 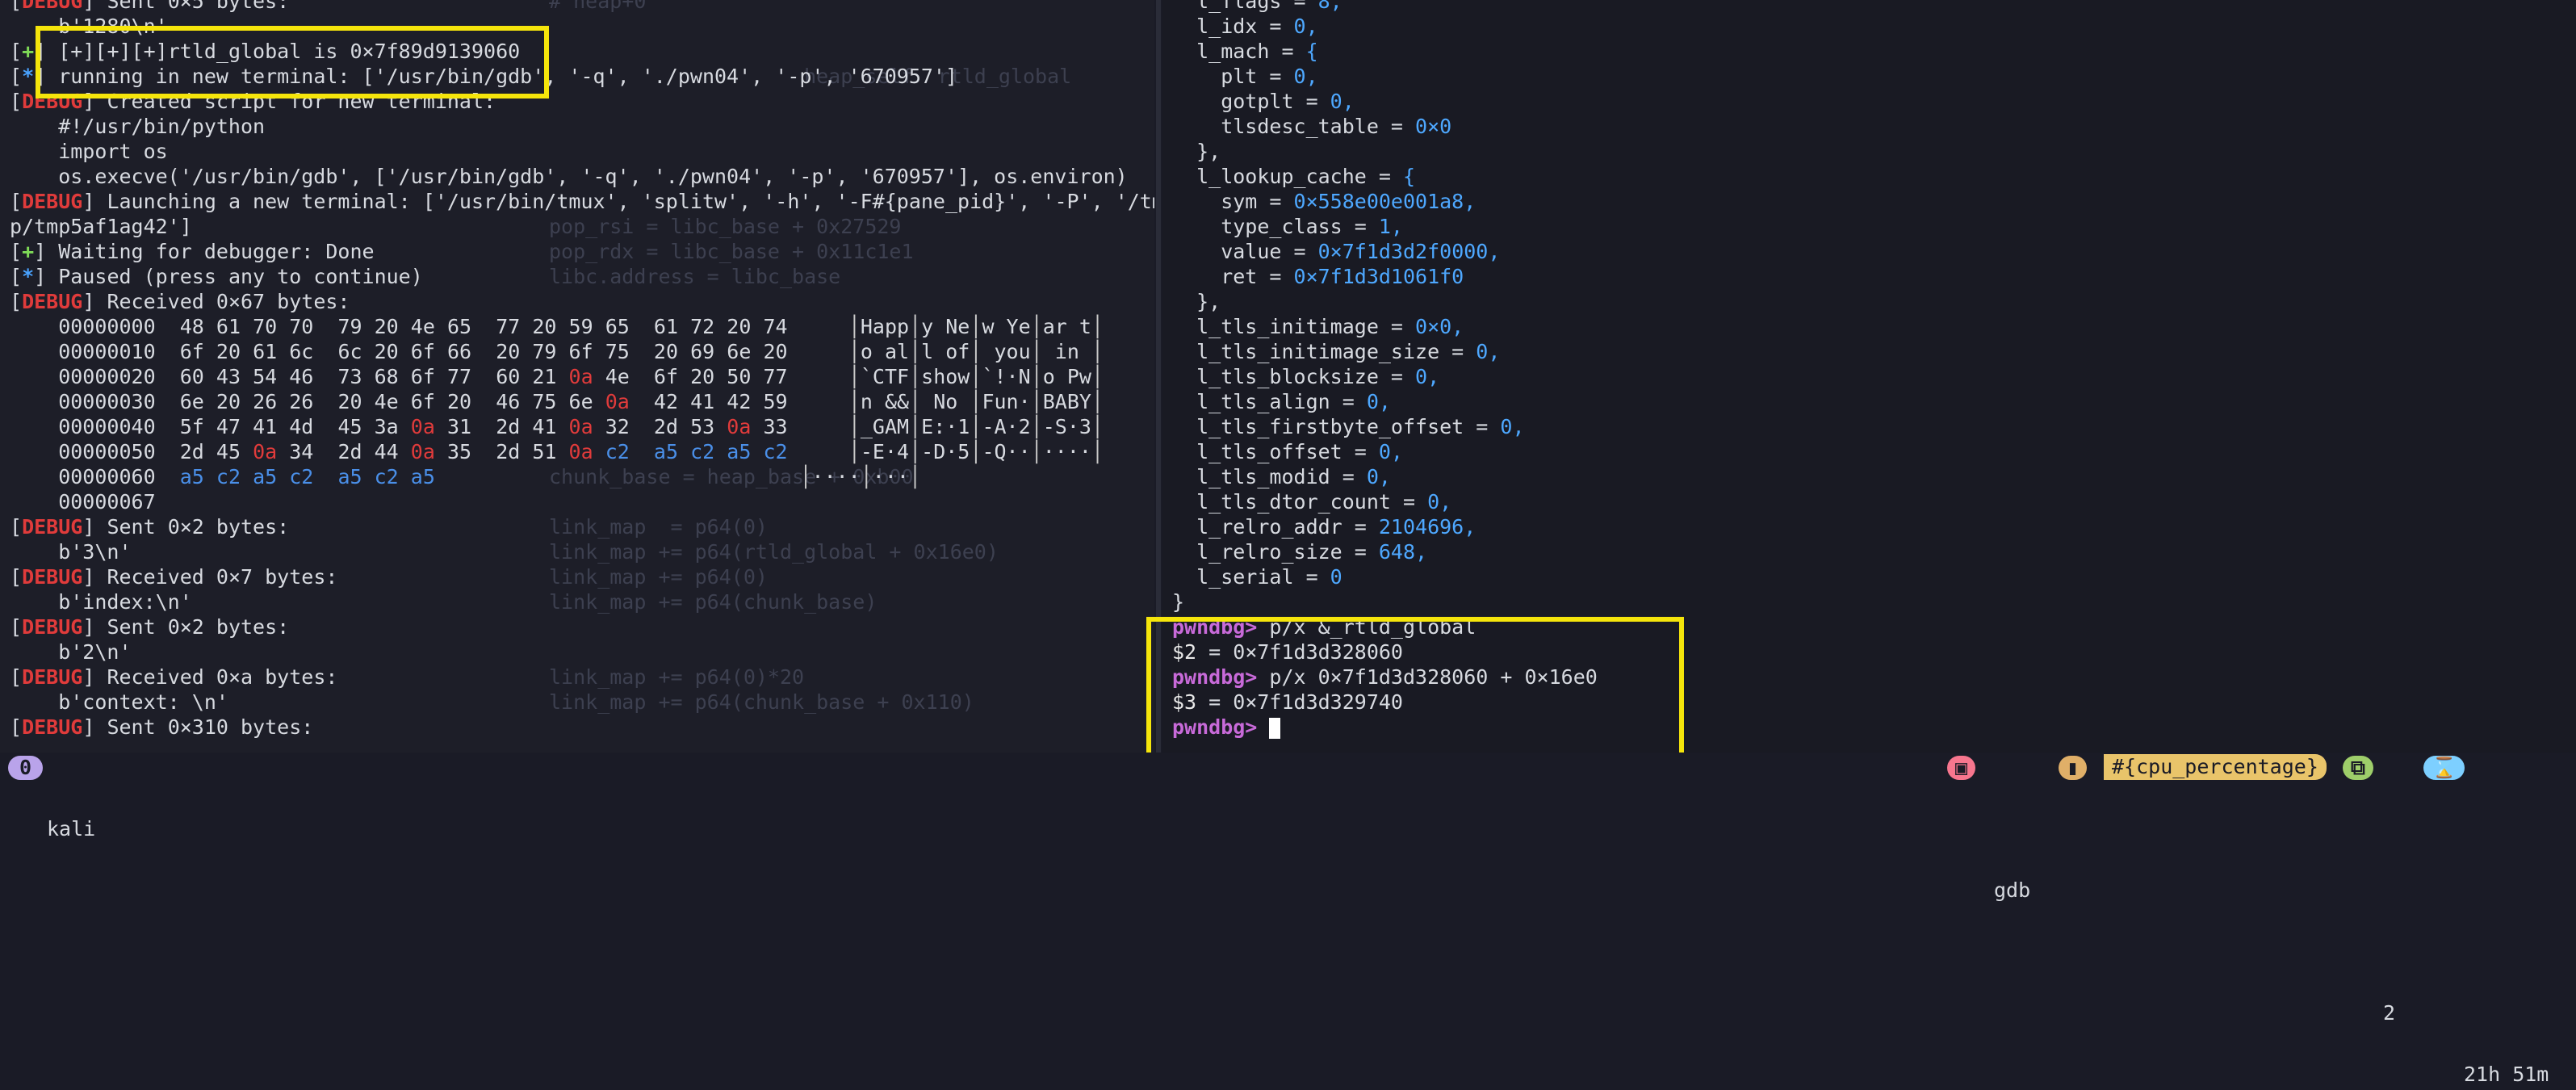 I want to click on field-name: ret =, so click(x=1233, y=276).